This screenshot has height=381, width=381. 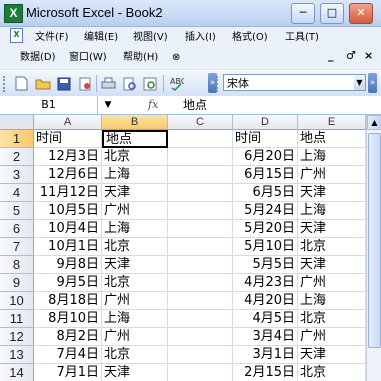 What do you see at coordinates (332, 211) in the screenshot?
I see `cell-e5: 上海` at bounding box center [332, 211].